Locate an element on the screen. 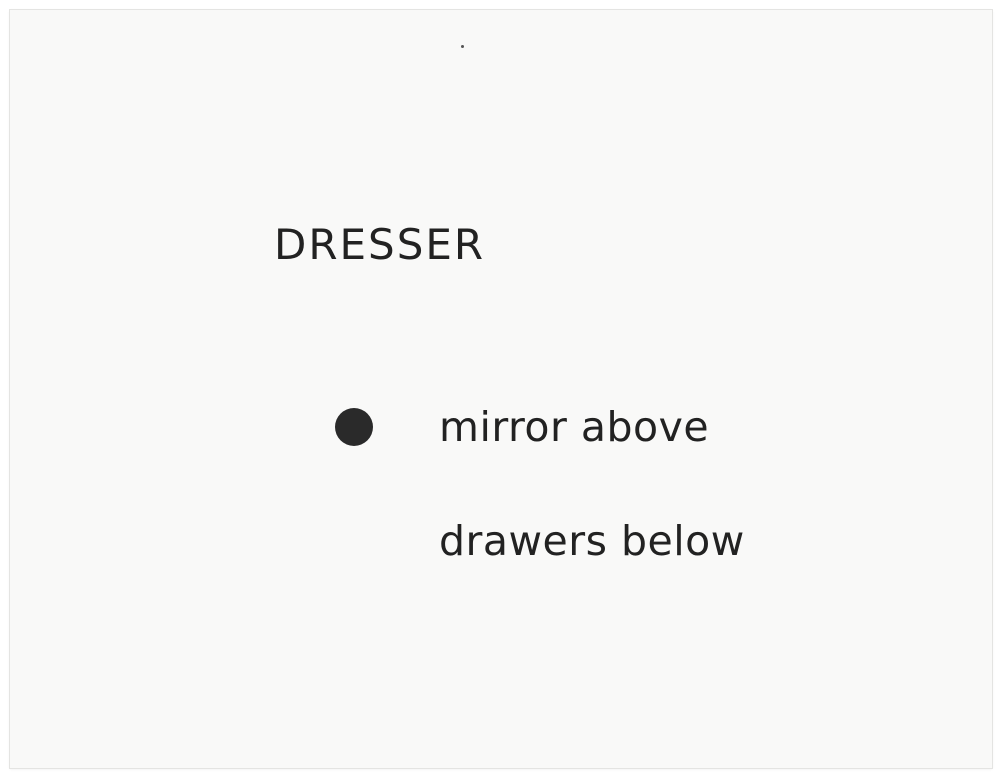 The height and width of the screenshot is (775, 1000). ink-speck is located at coordinates (462, 46).